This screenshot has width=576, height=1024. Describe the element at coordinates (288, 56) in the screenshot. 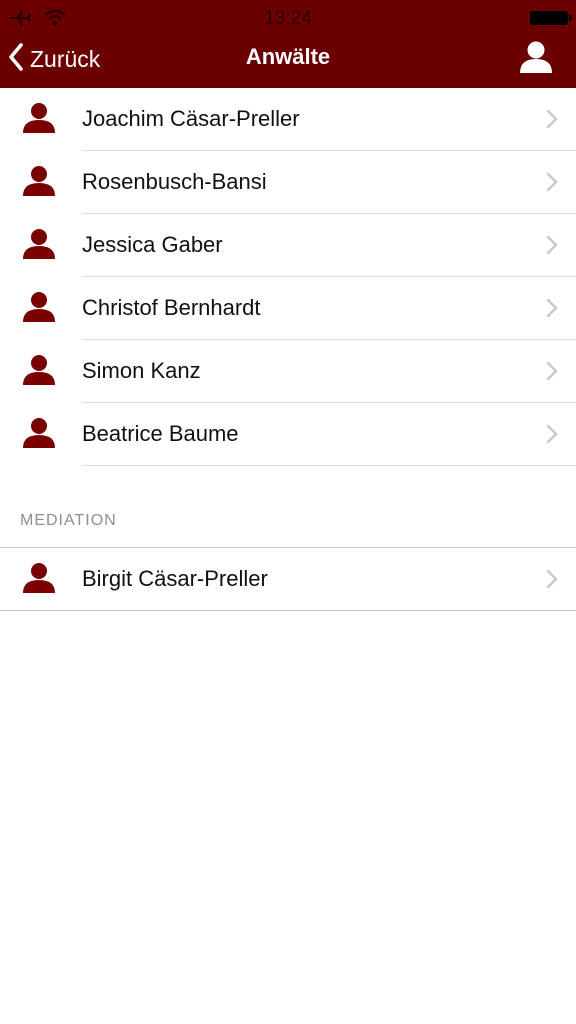

I see `page-title: Anwälte` at that location.